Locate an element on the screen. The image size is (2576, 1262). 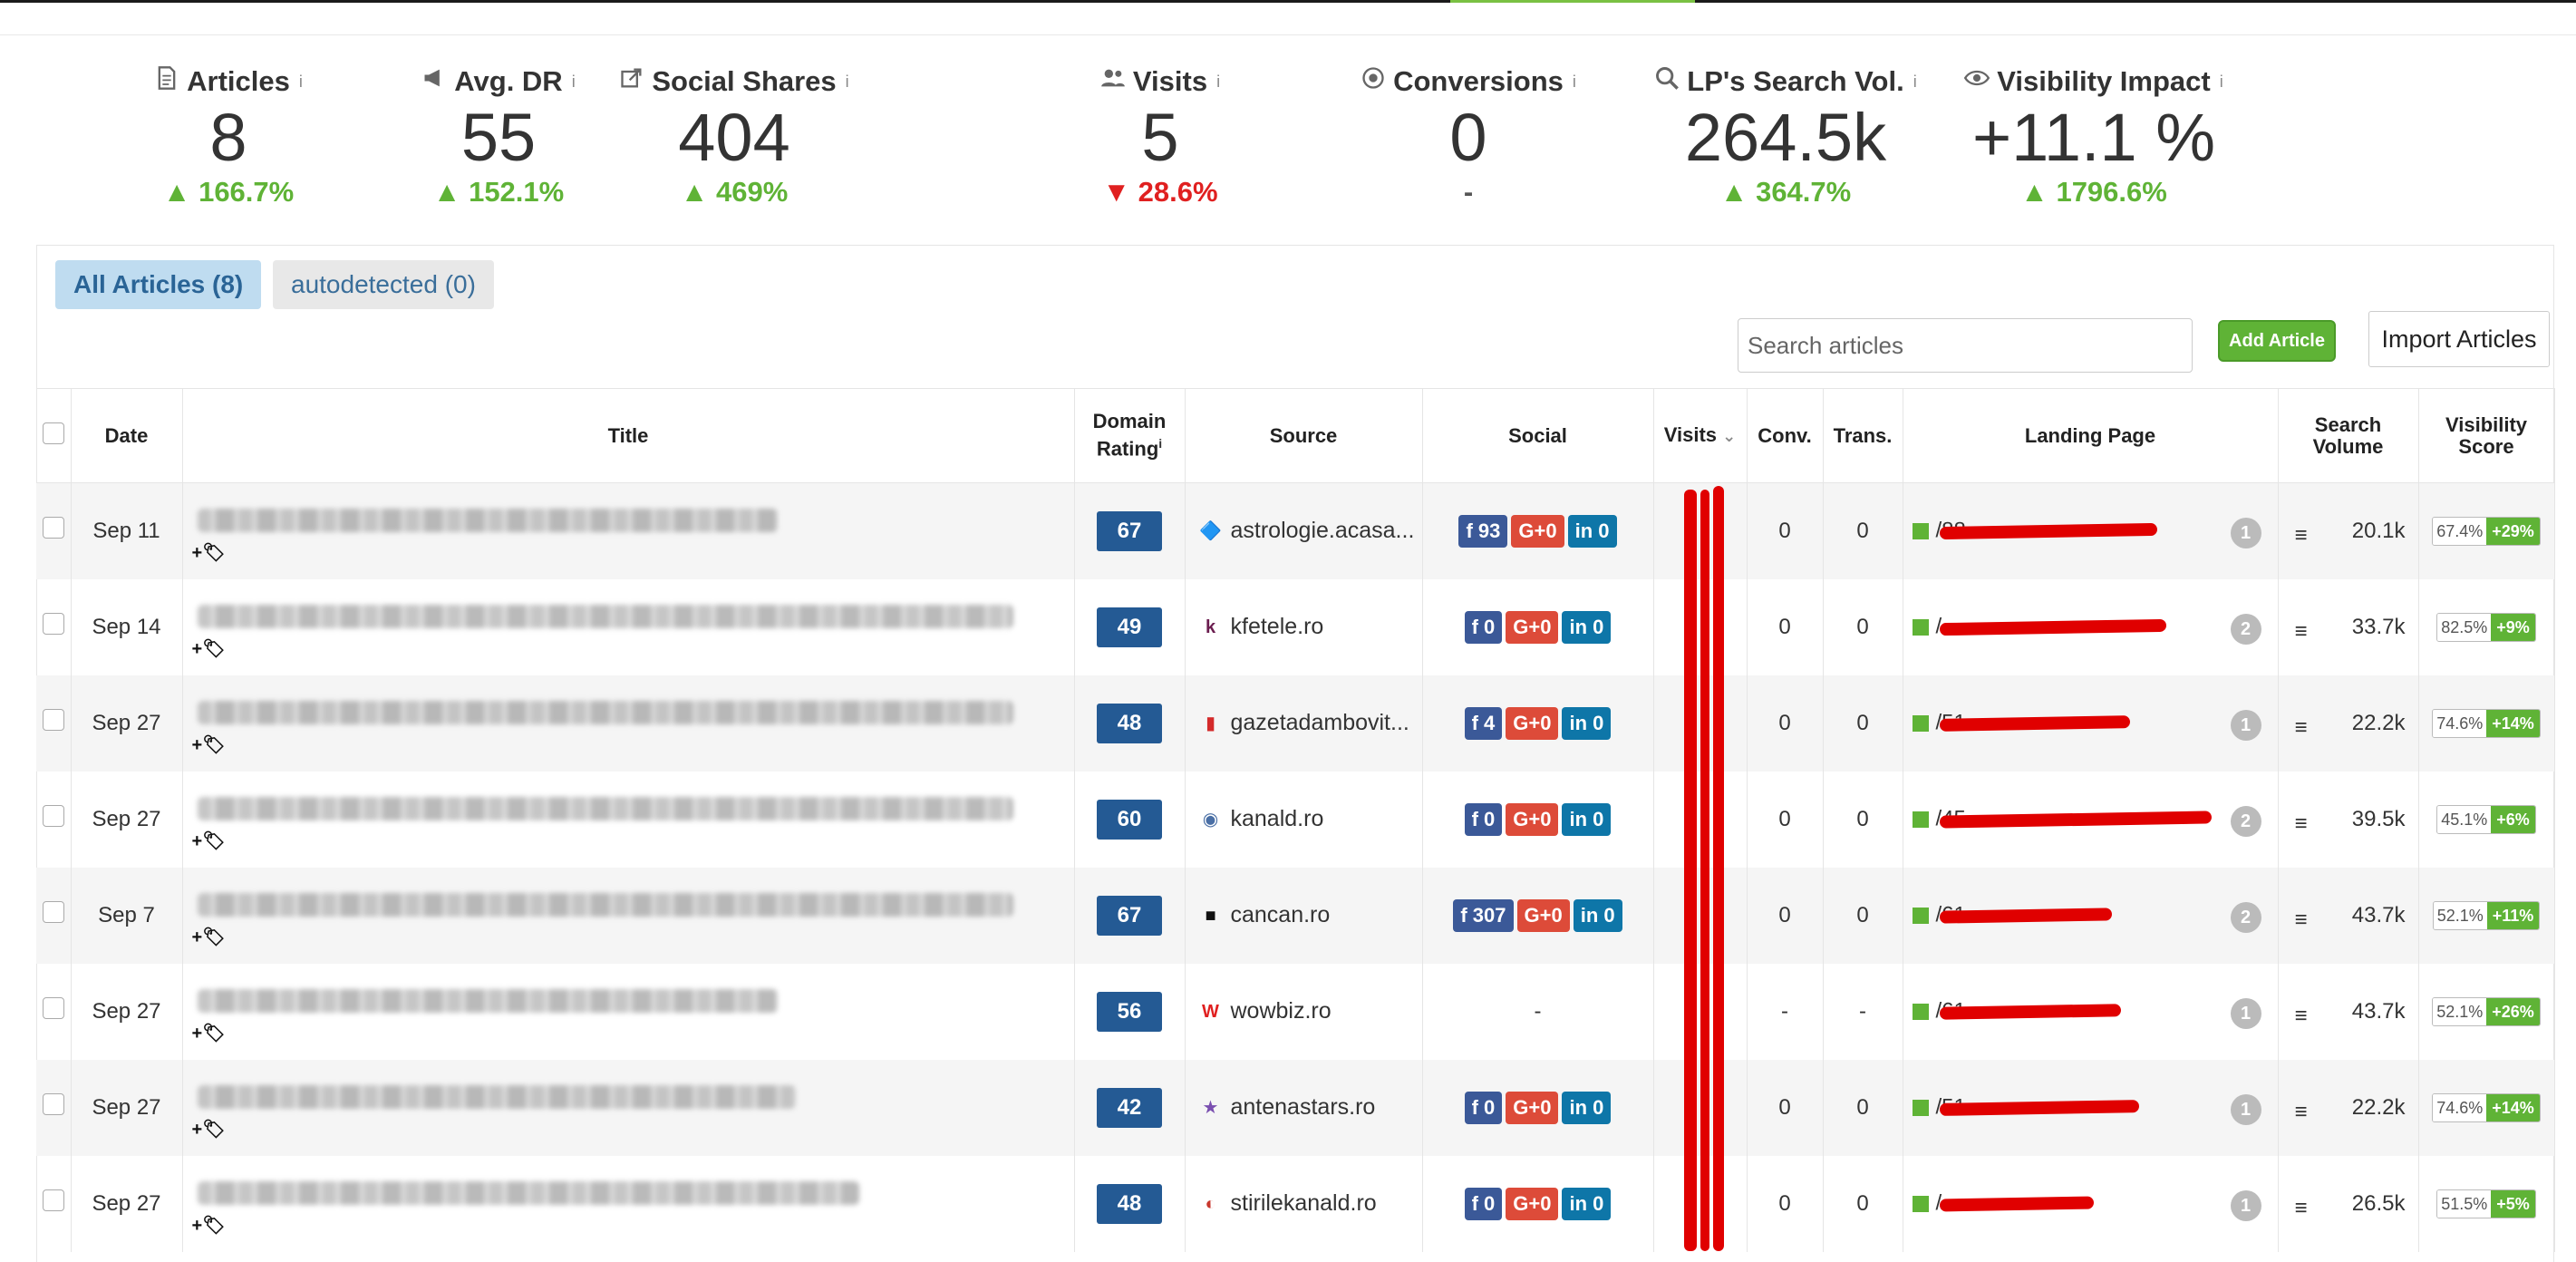
col-search-volume: Search Volume is located at coordinates (2348, 435).